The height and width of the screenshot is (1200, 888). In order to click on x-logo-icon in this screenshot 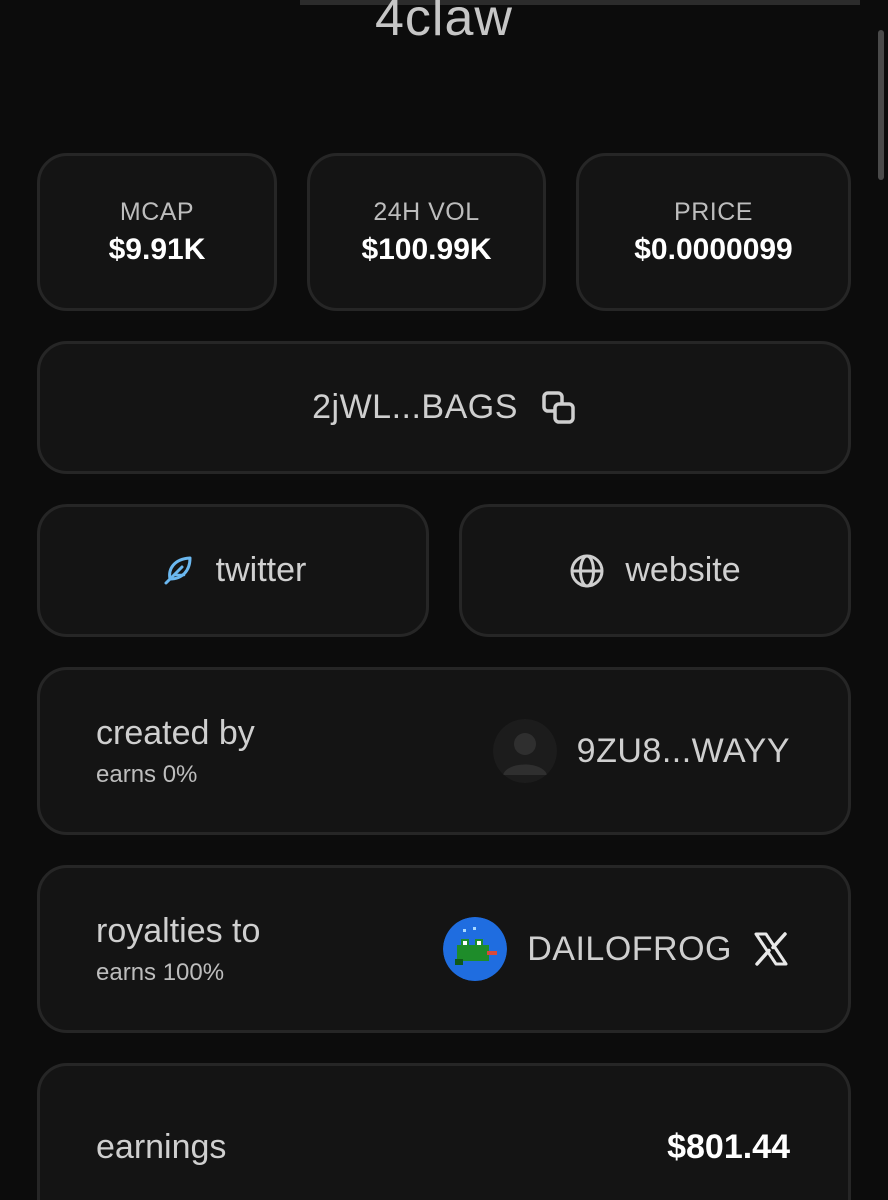, I will do `click(771, 949)`.